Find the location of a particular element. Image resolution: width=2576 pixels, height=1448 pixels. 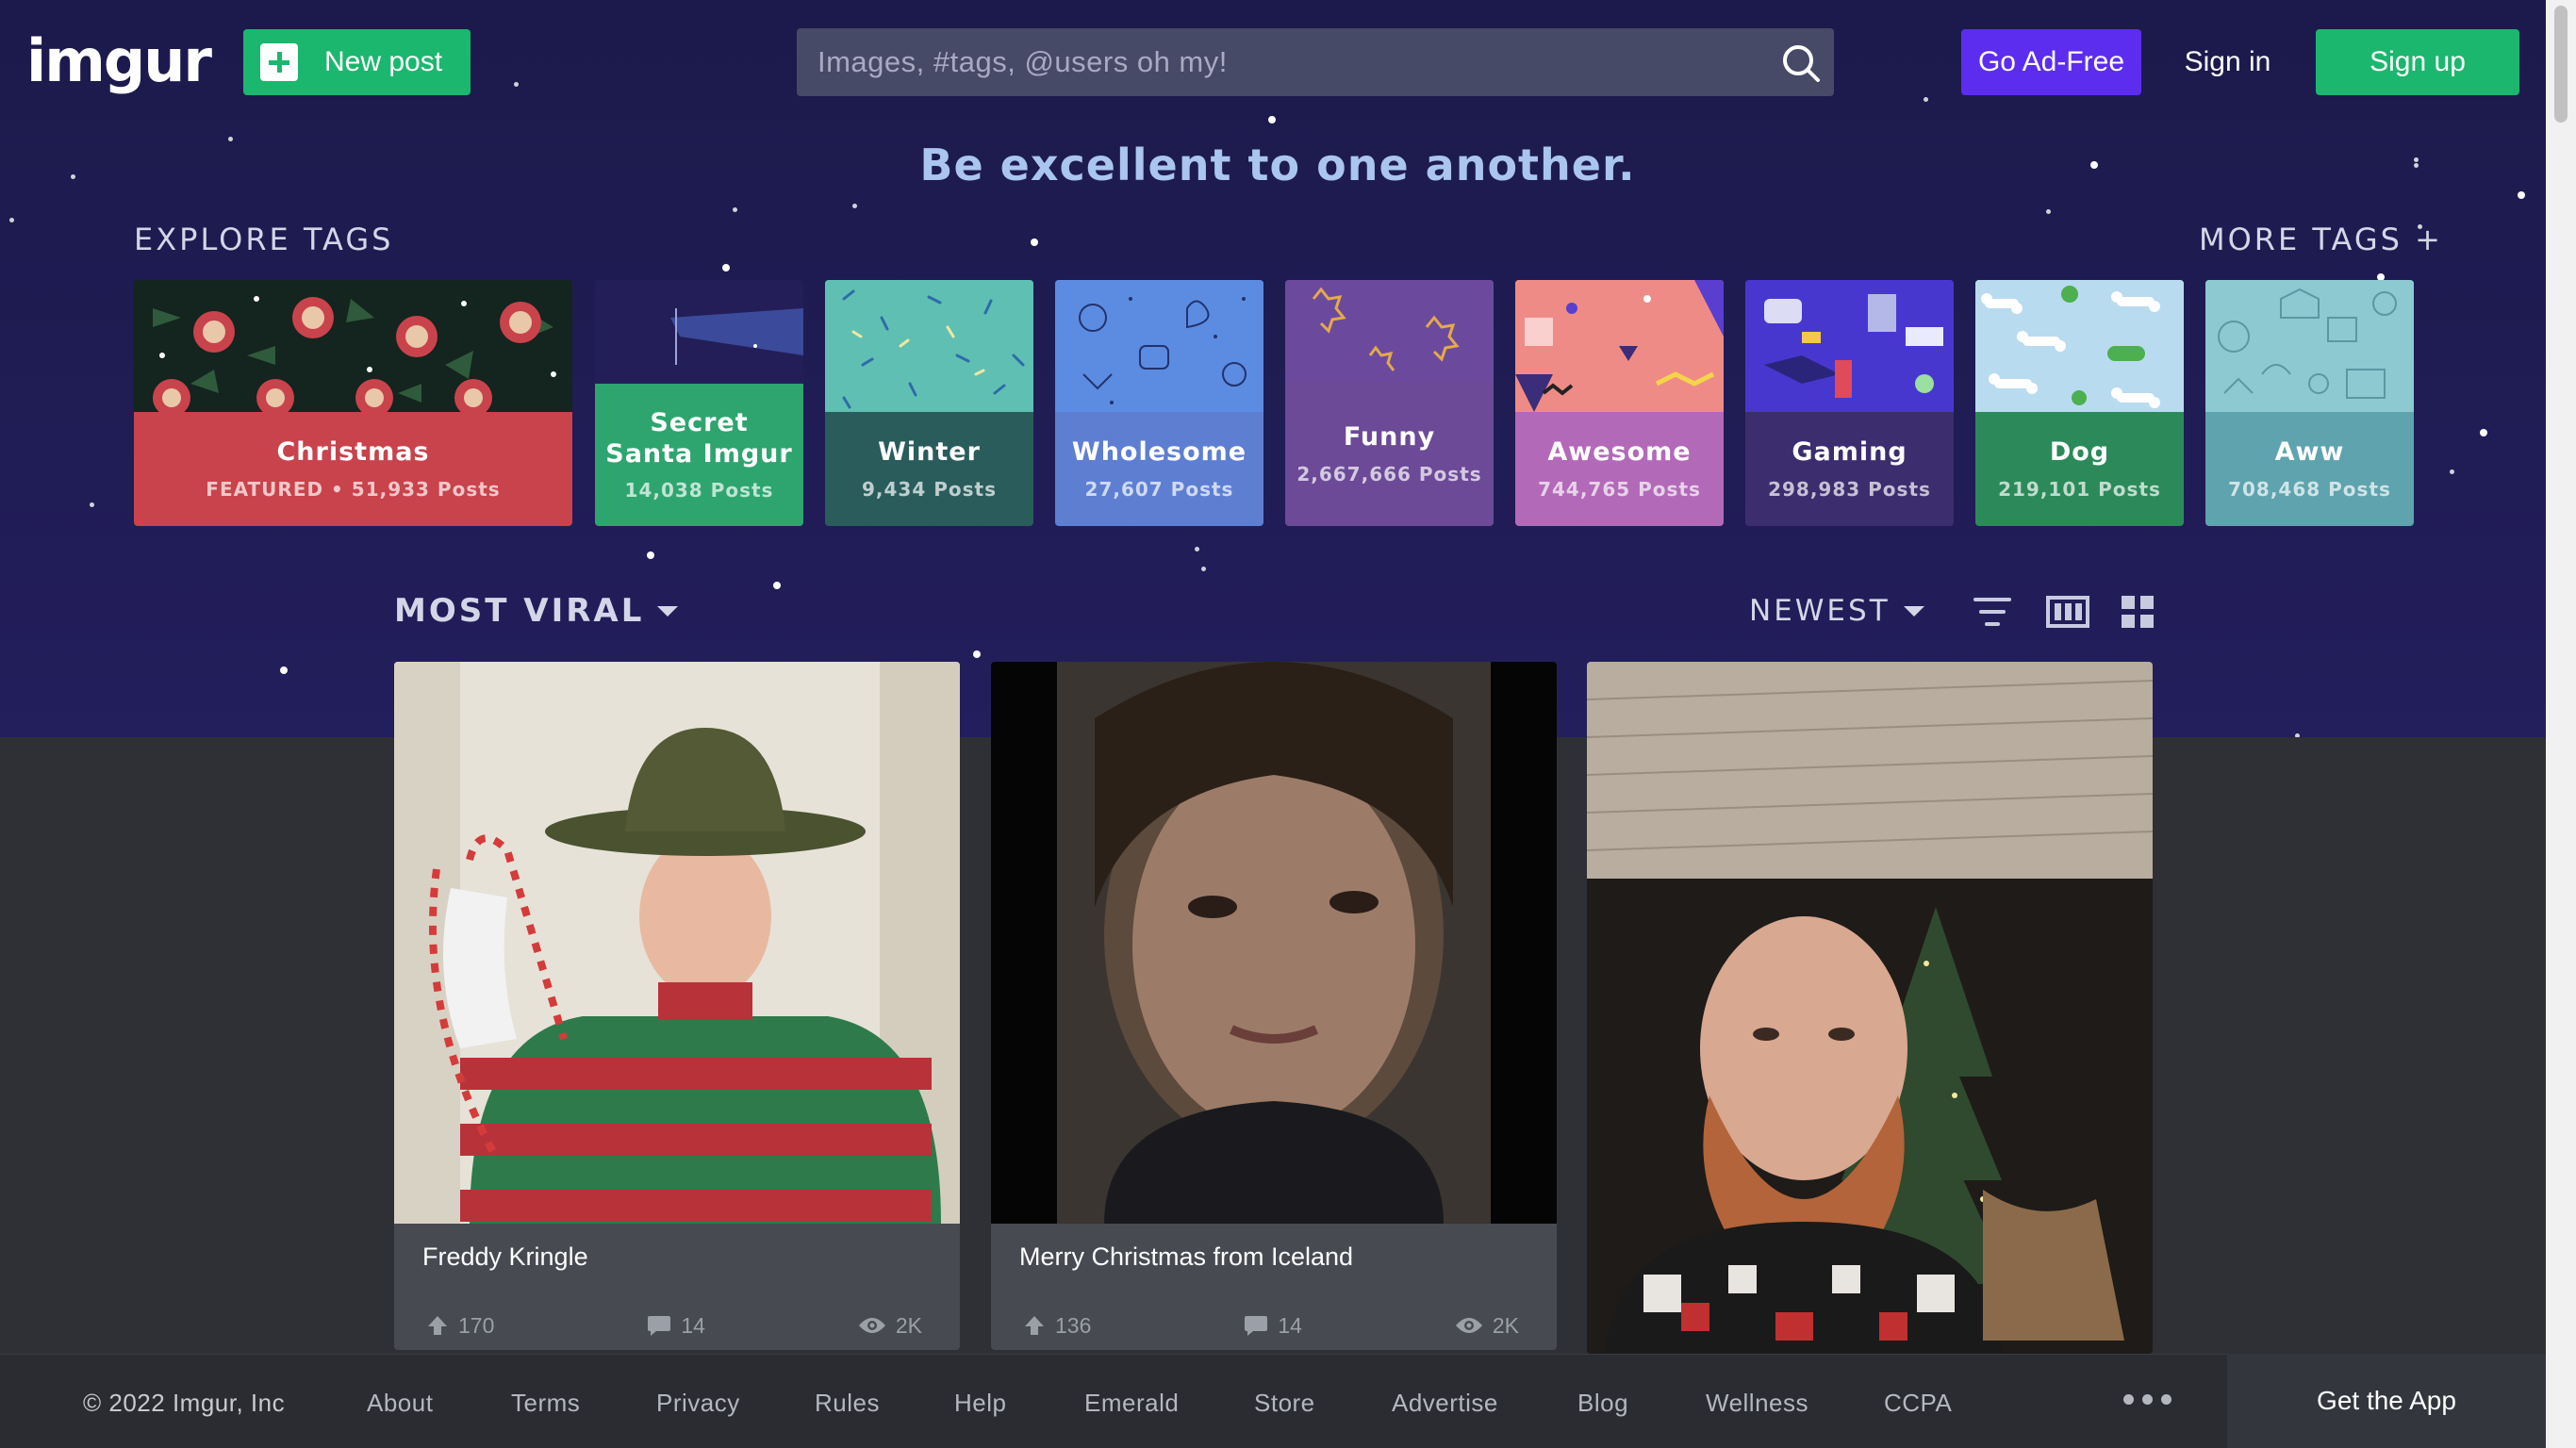

upvote-count: 136 is located at coordinates (1073, 1325).